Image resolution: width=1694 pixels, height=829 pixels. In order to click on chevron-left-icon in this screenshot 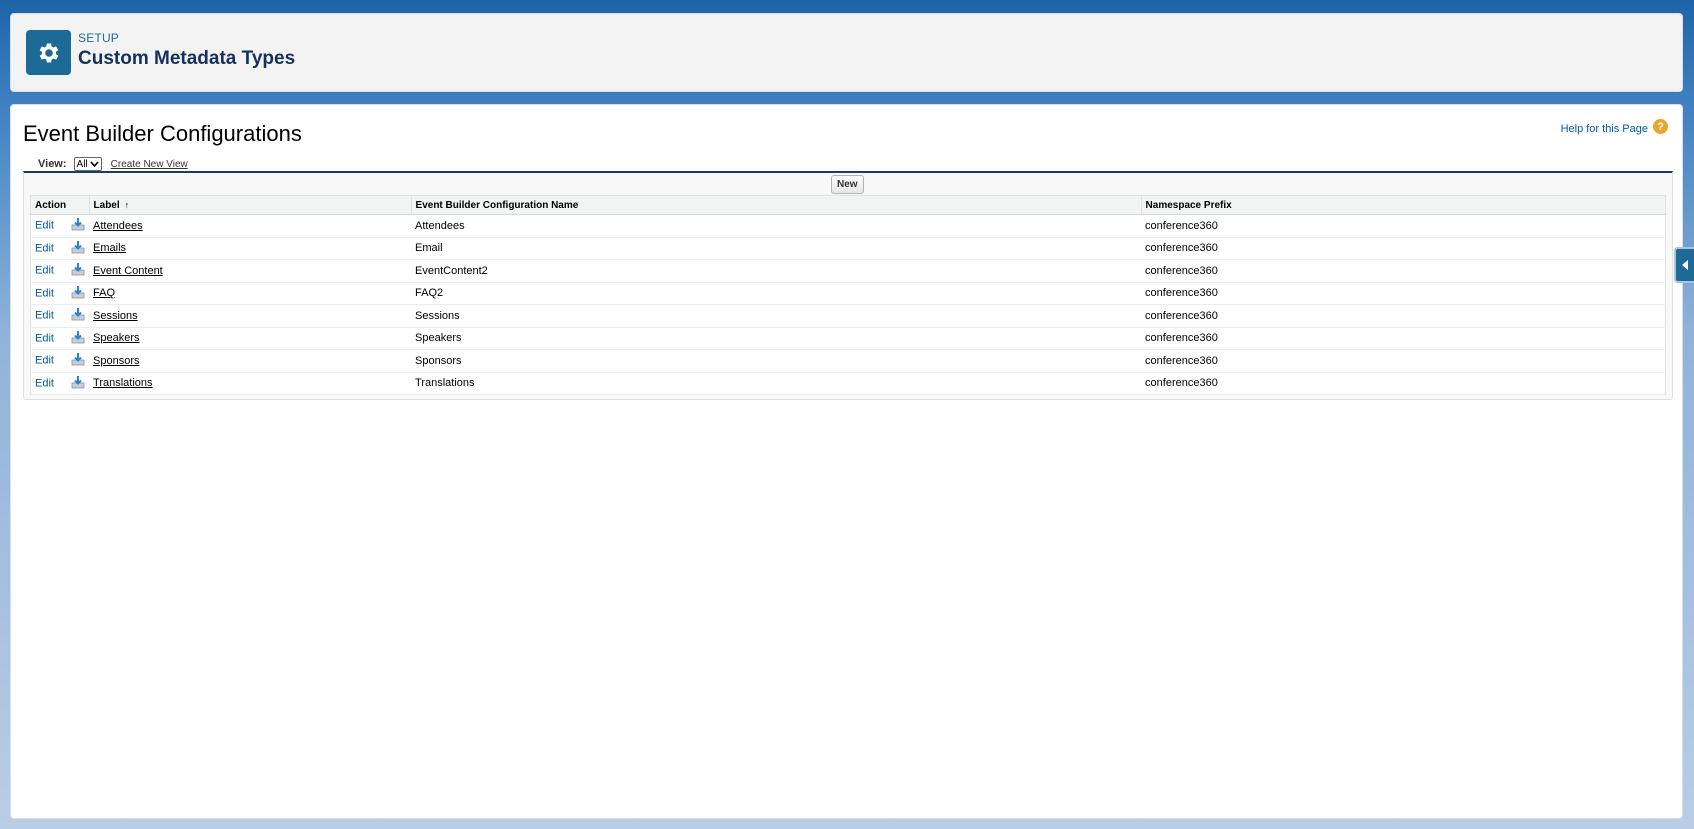, I will do `click(1684, 265)`.